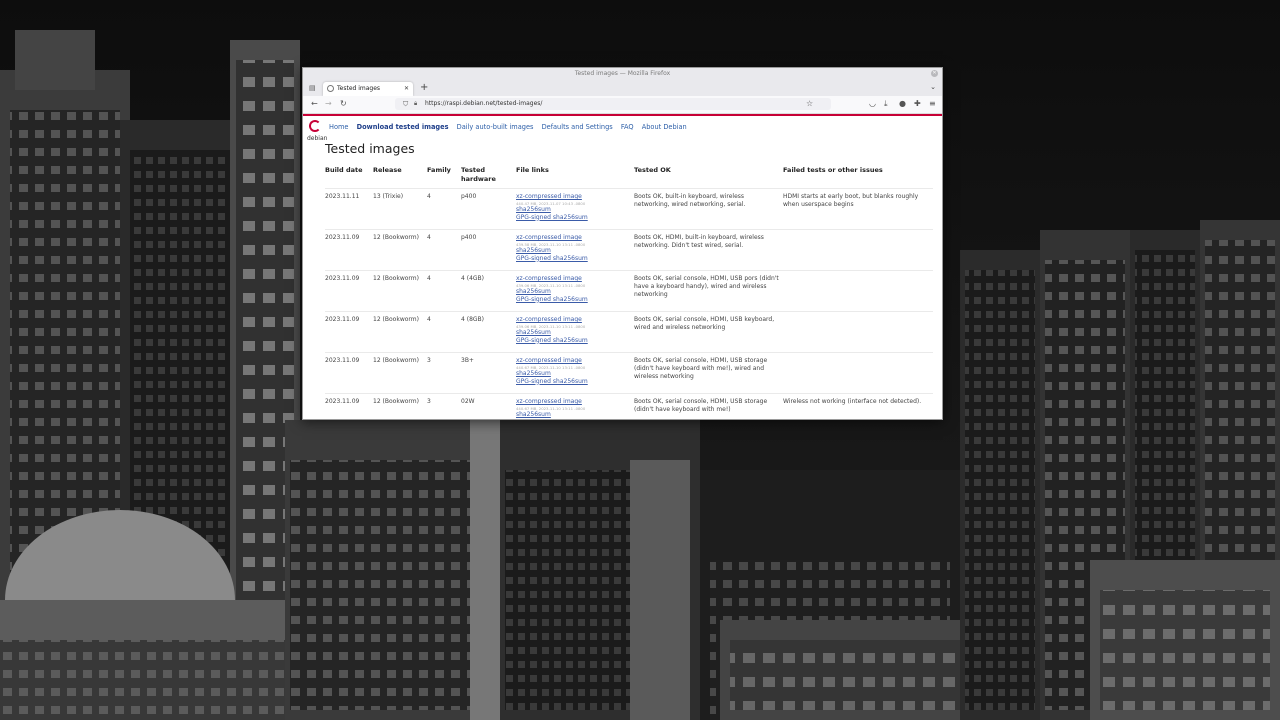 The image size is (1280, 720). I want to click on tab-bar: ▤ Tested images ✕ + ⌄, so click(622, 88).